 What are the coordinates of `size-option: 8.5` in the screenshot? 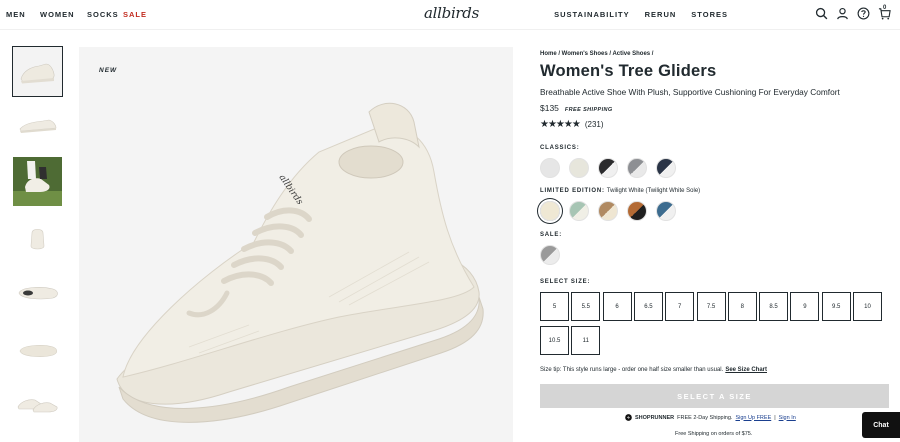 It's located at (774, 306).